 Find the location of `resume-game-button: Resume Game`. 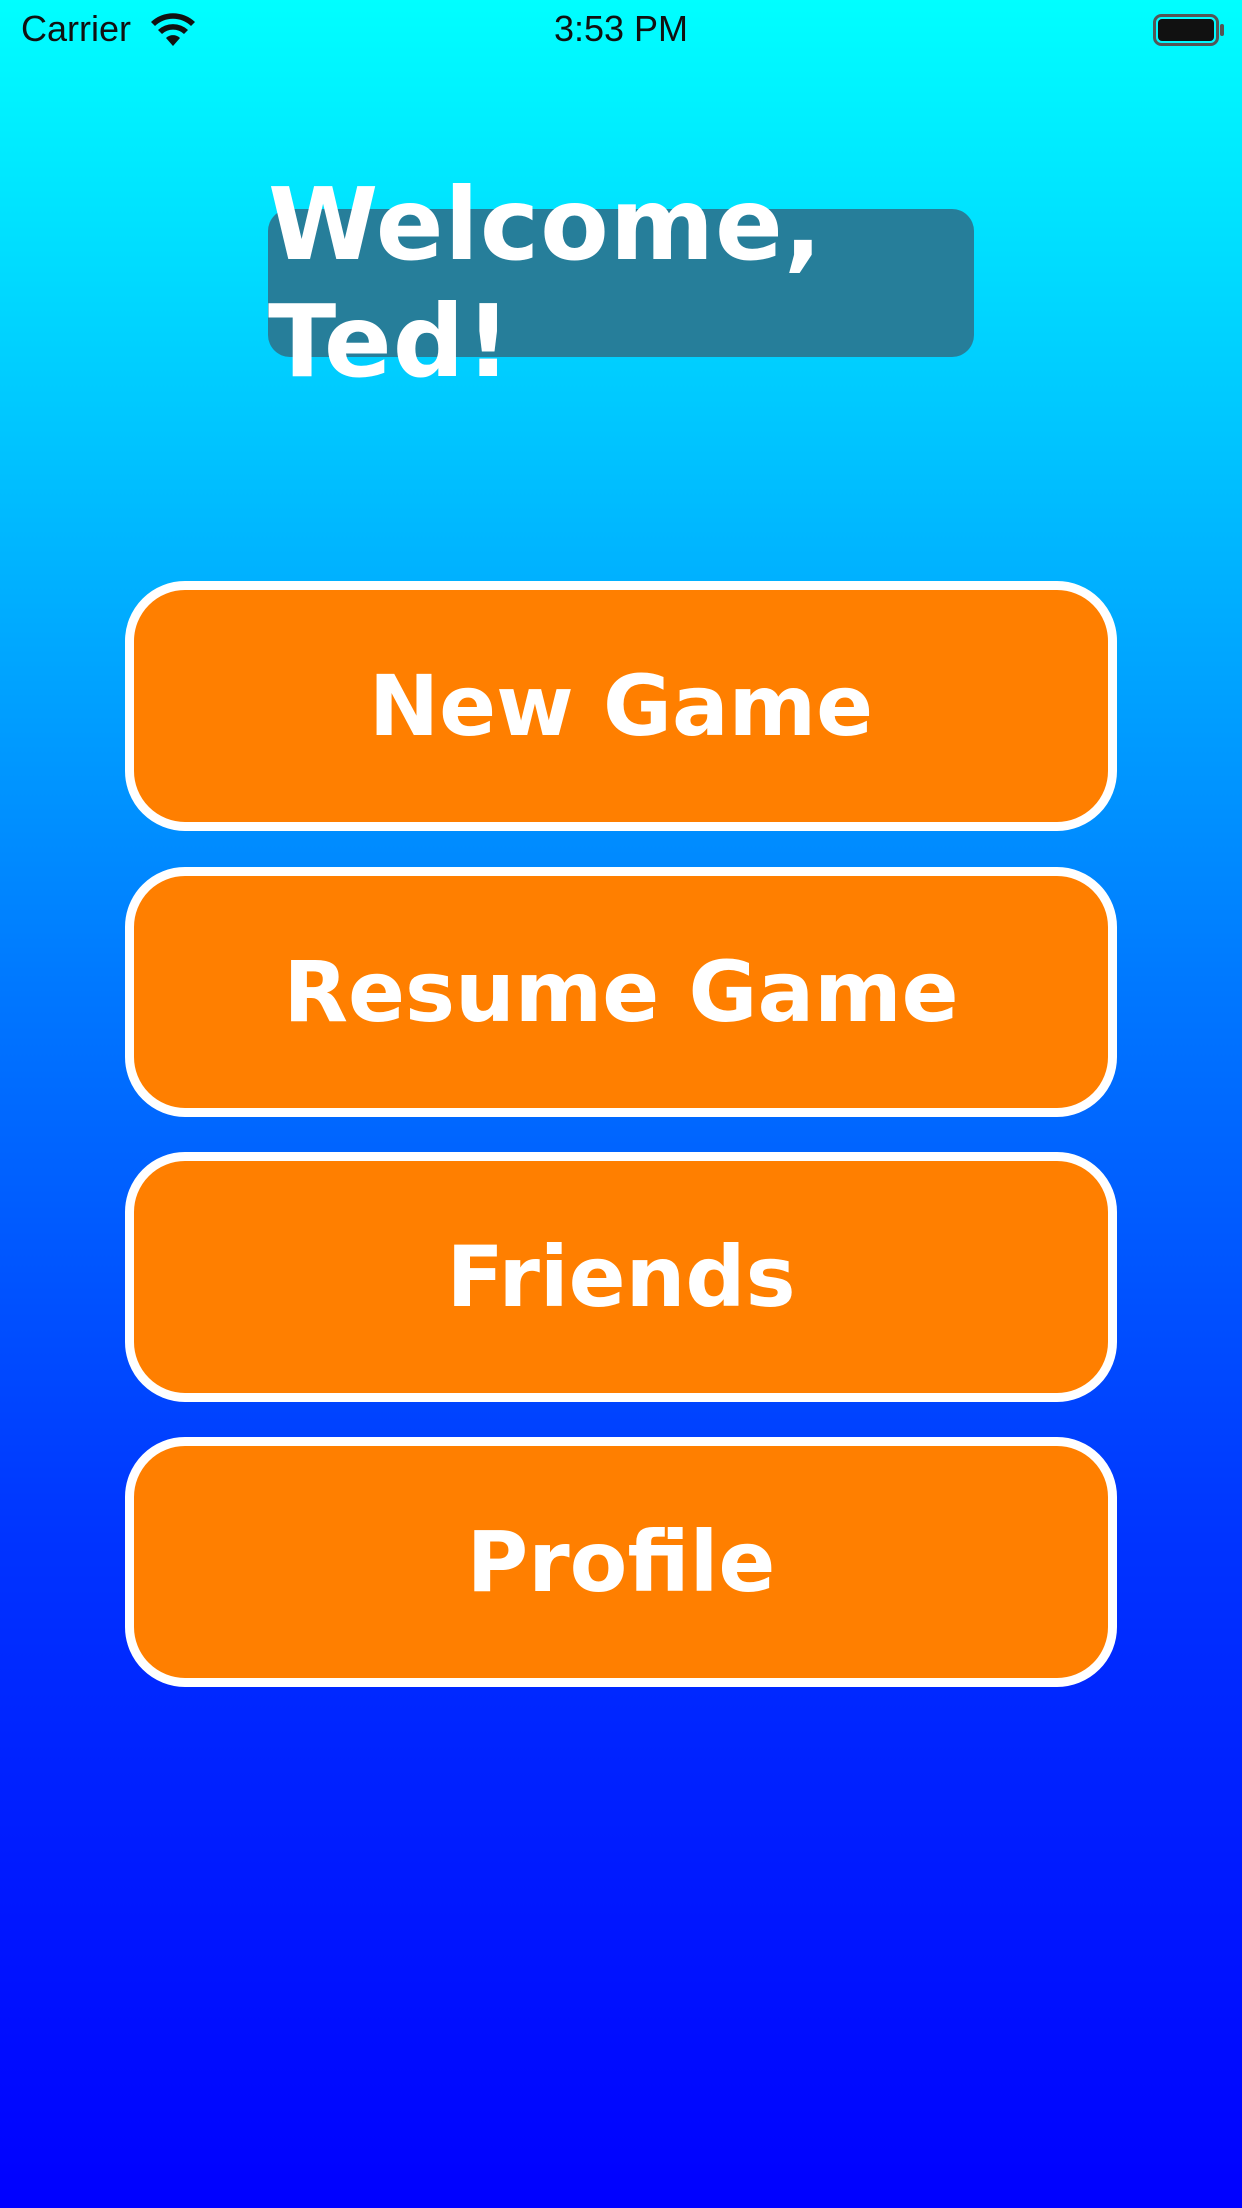

resume-game-button: Resume Game is located at coordinates (621, 992).